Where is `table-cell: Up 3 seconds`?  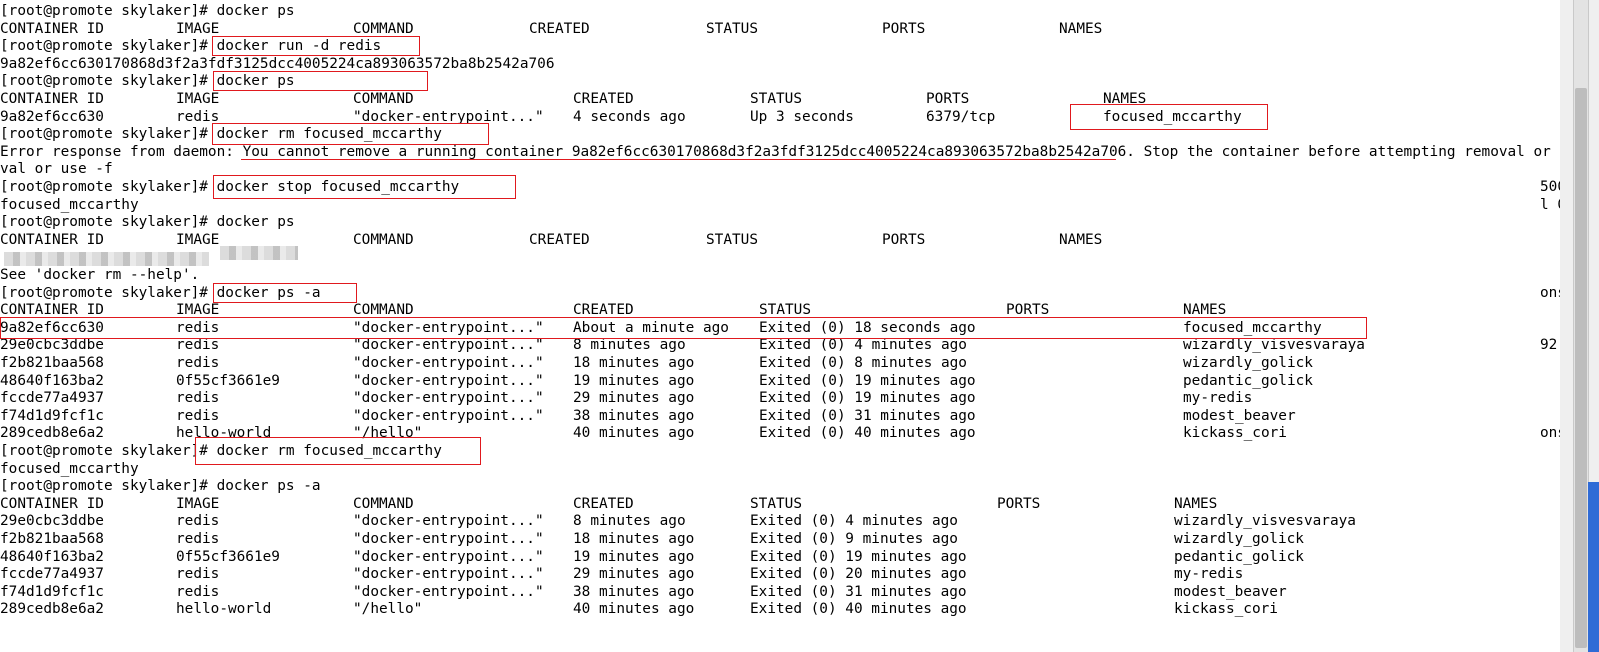 table-cell: Up 3 seconds is located at coordinates (802, 116).